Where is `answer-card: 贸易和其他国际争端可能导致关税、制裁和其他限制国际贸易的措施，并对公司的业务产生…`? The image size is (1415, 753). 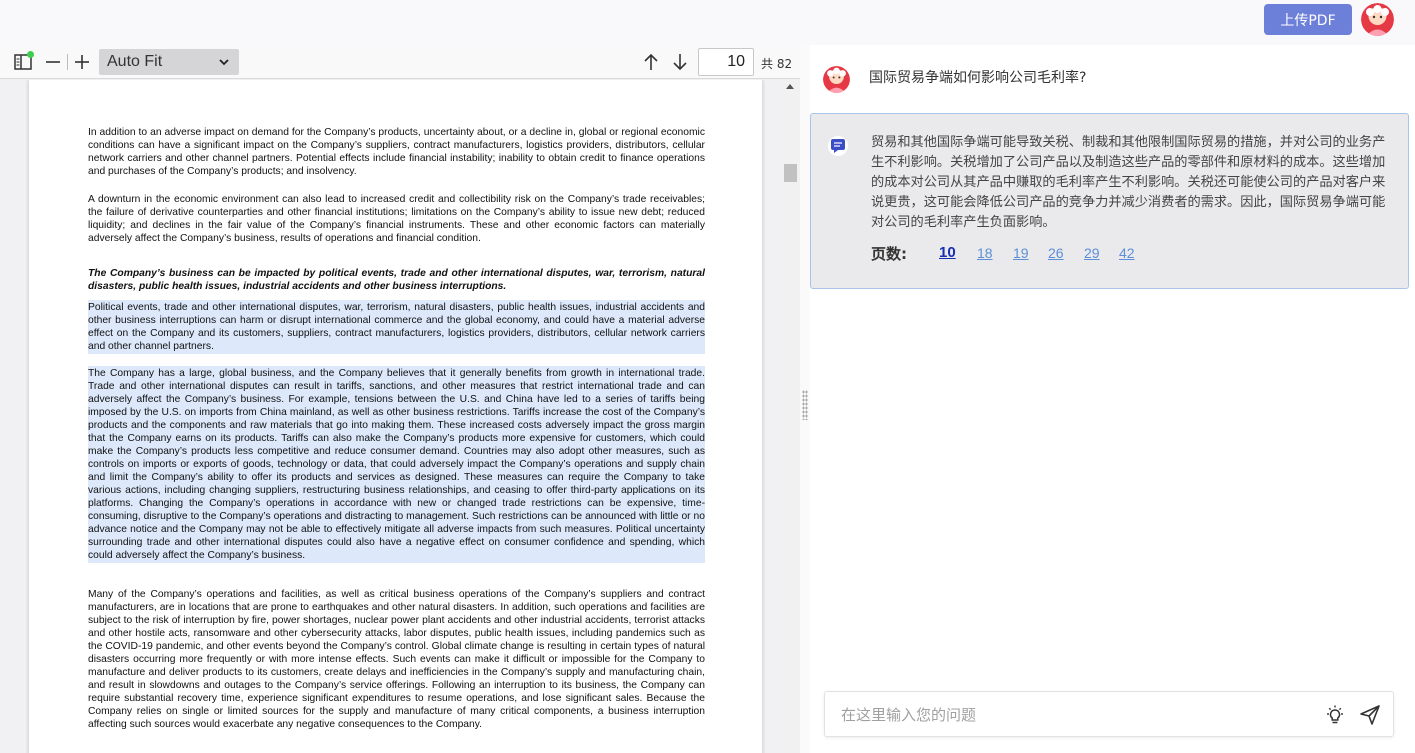
answer-card: 贸易和其他国际争端可能导致关税、制裁和其他限制国际贸易的措施，并对公司的业务产生… is located at coordinates (1109, 201).